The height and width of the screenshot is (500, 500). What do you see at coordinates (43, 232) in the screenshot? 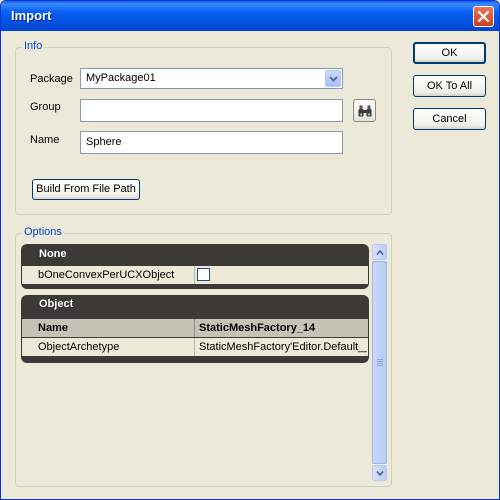
I see `options-group-title: Options` at bounding box center [43, 232].